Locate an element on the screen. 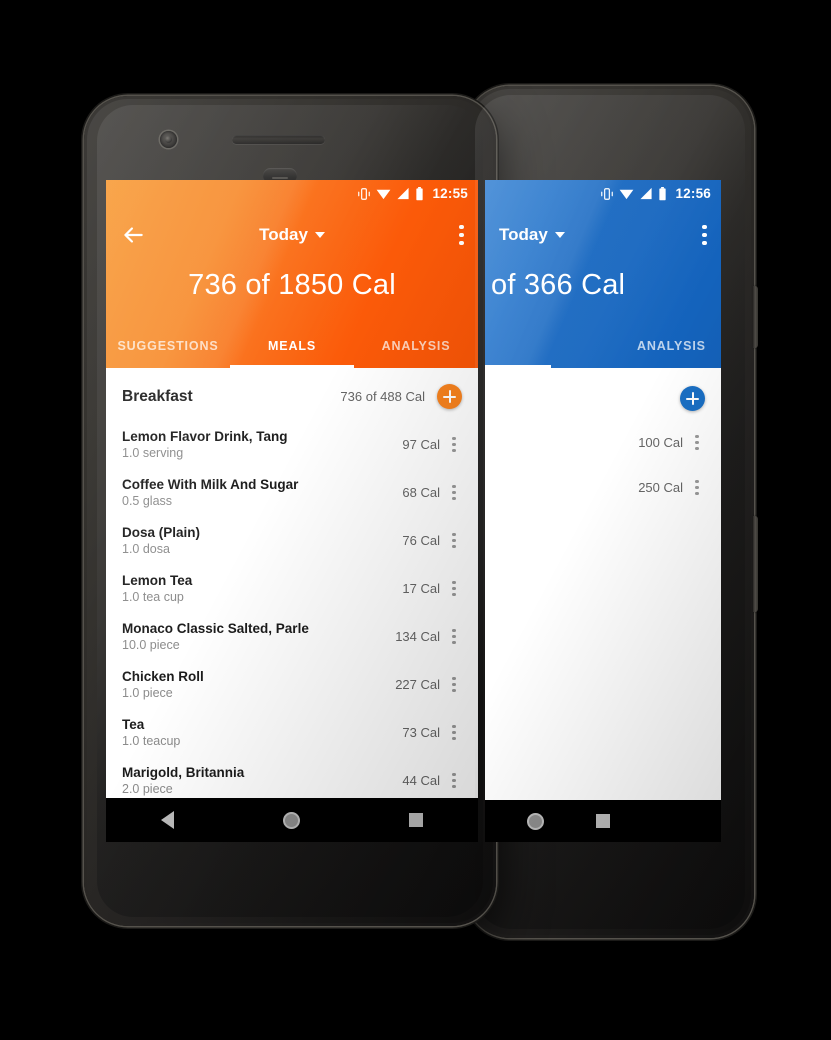  item-name: Chicken Roll is located at coordinates (163, 676).